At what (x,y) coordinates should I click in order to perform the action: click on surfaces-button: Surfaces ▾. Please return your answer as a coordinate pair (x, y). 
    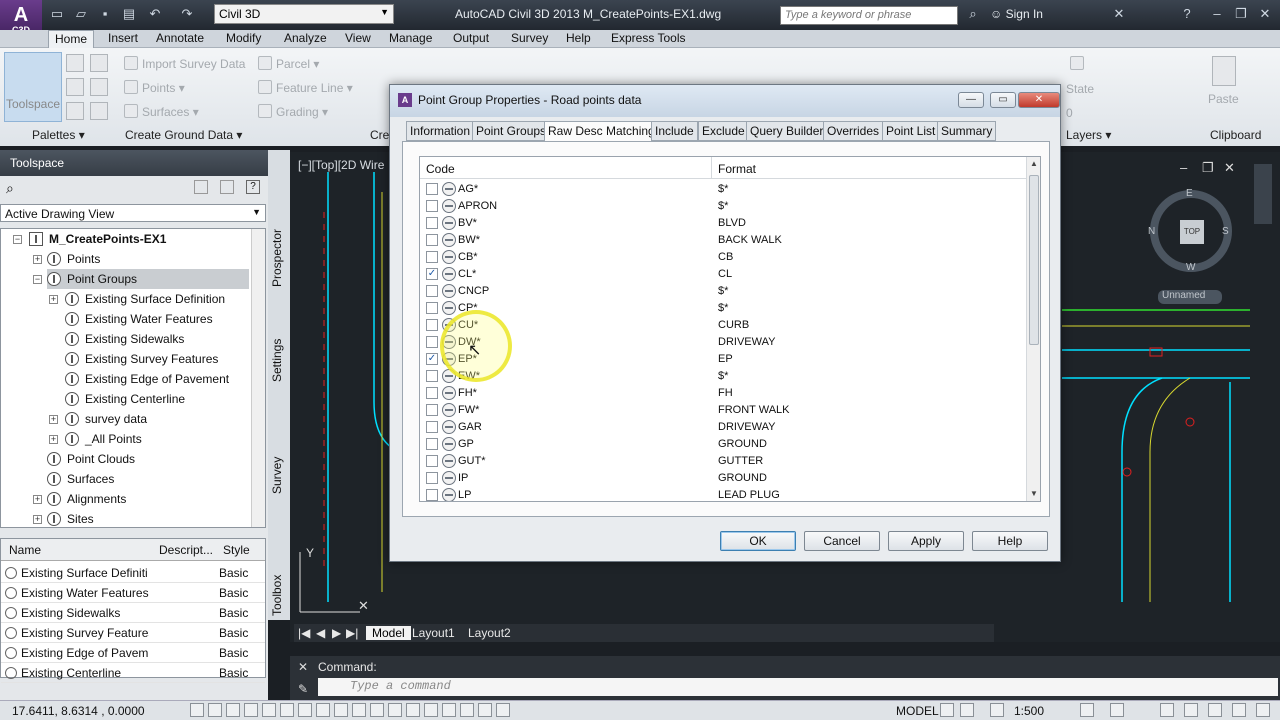
    Looking at the image, I should click on (161, 111).